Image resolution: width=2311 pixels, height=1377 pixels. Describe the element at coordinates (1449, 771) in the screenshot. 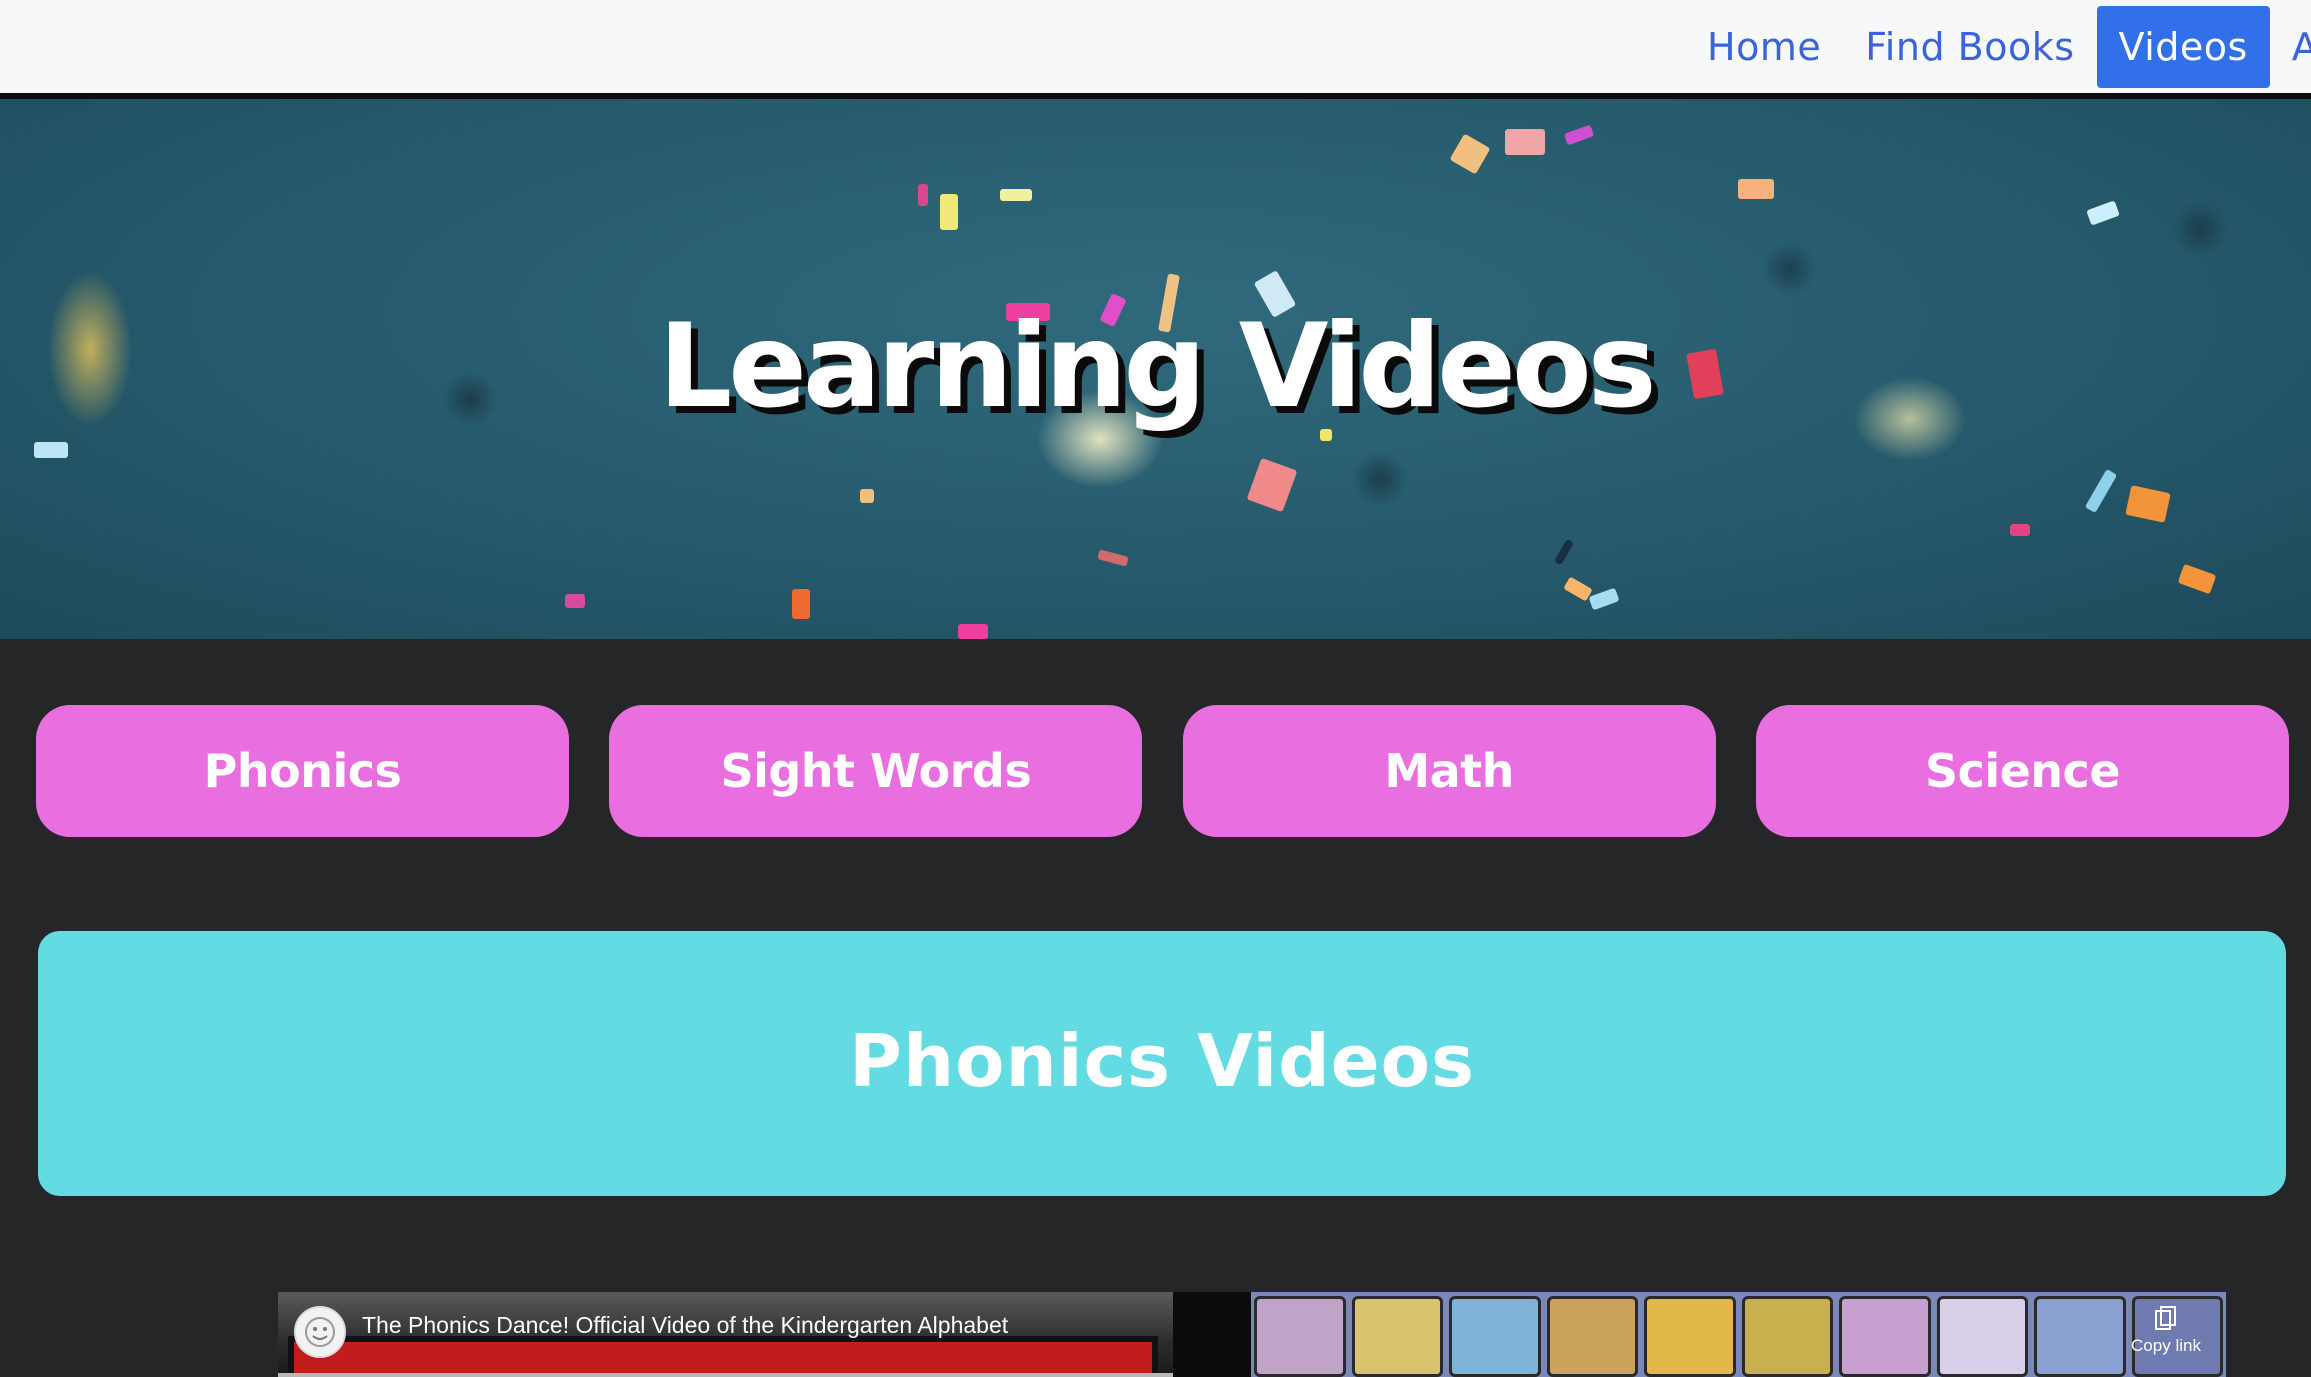

I see `category-button-math: Math` at that location.